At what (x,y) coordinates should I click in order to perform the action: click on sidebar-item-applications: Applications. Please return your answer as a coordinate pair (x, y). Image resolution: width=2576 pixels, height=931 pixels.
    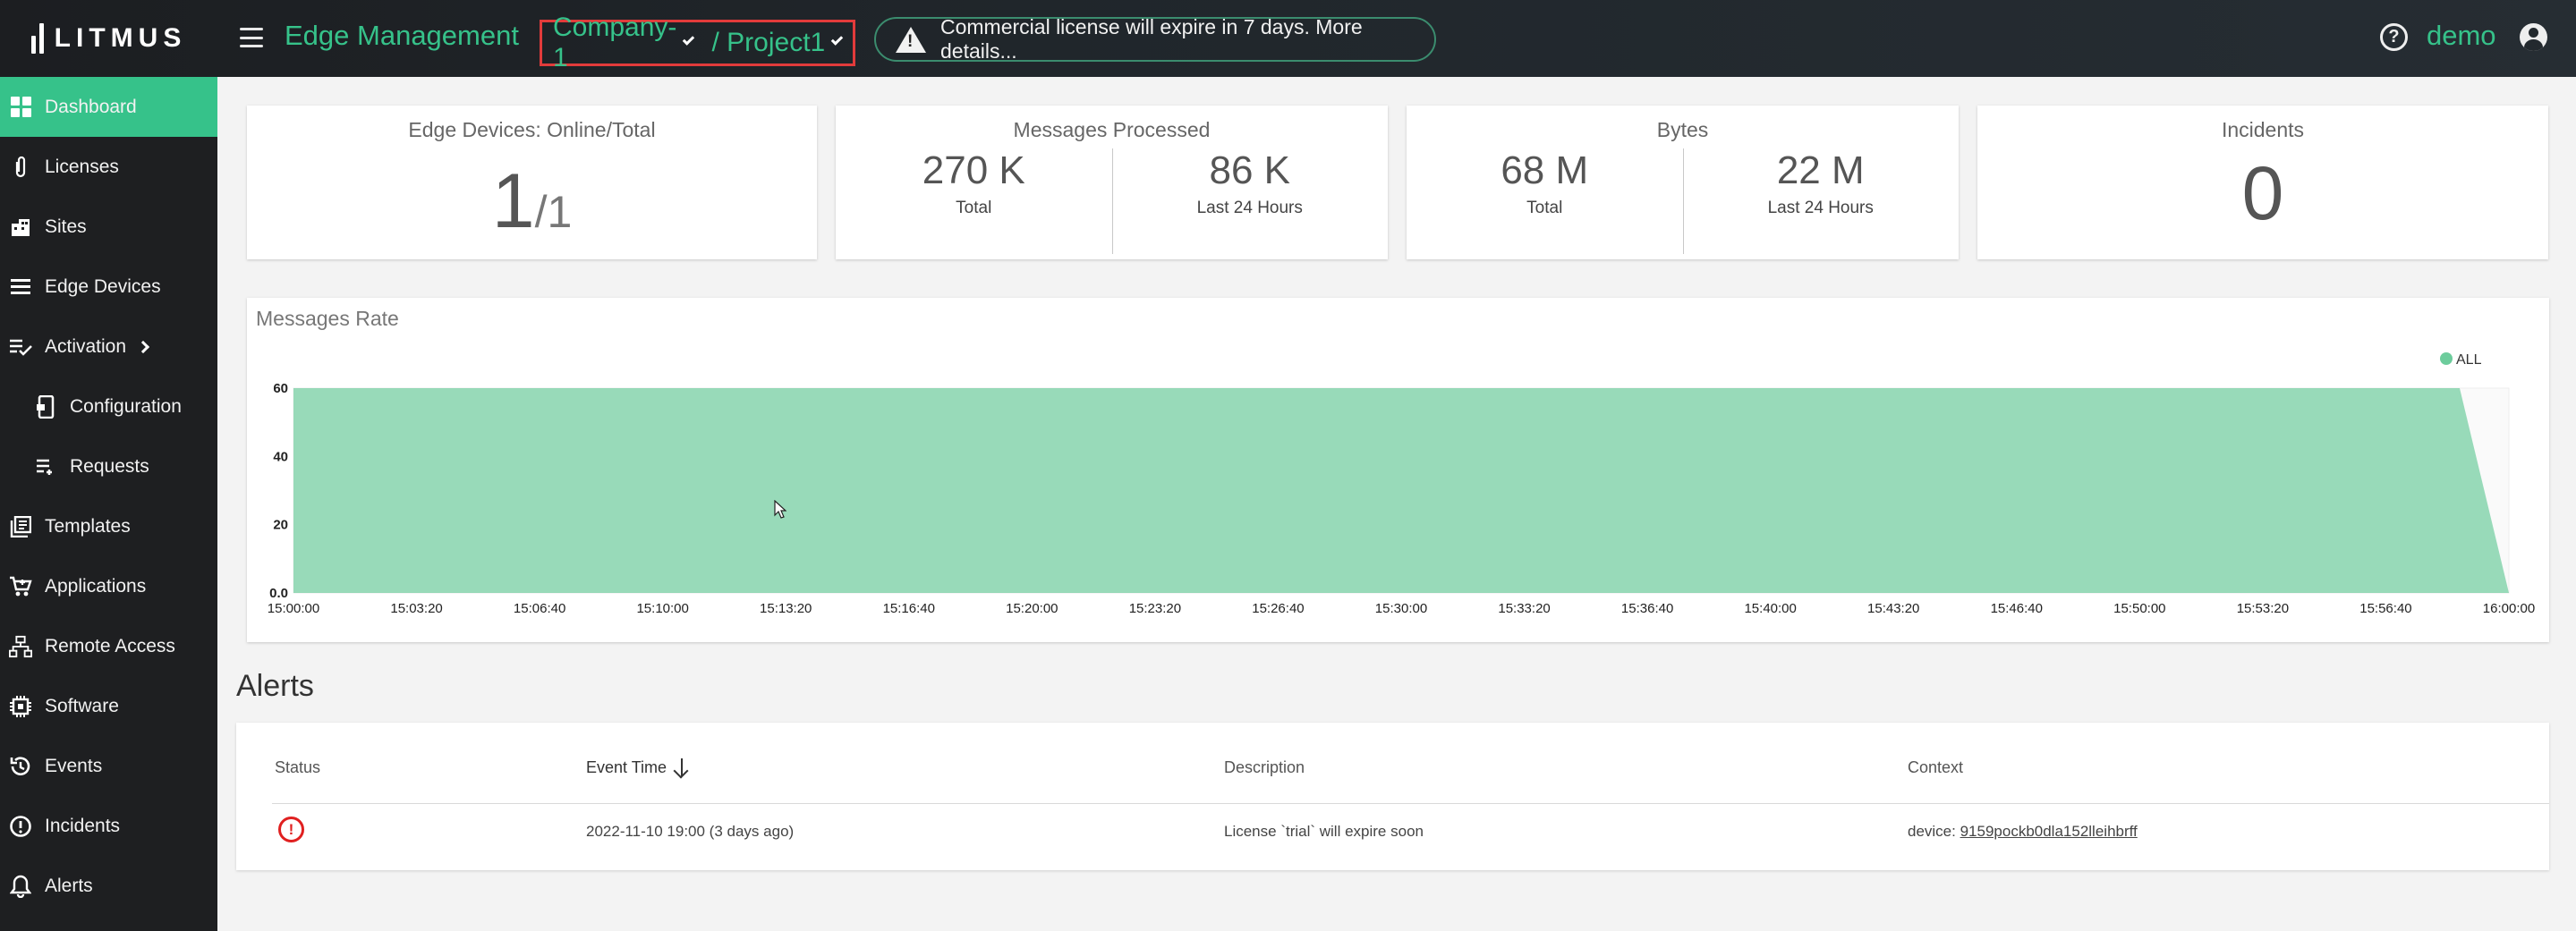
    Looking at the image, I should click on (108, 586).